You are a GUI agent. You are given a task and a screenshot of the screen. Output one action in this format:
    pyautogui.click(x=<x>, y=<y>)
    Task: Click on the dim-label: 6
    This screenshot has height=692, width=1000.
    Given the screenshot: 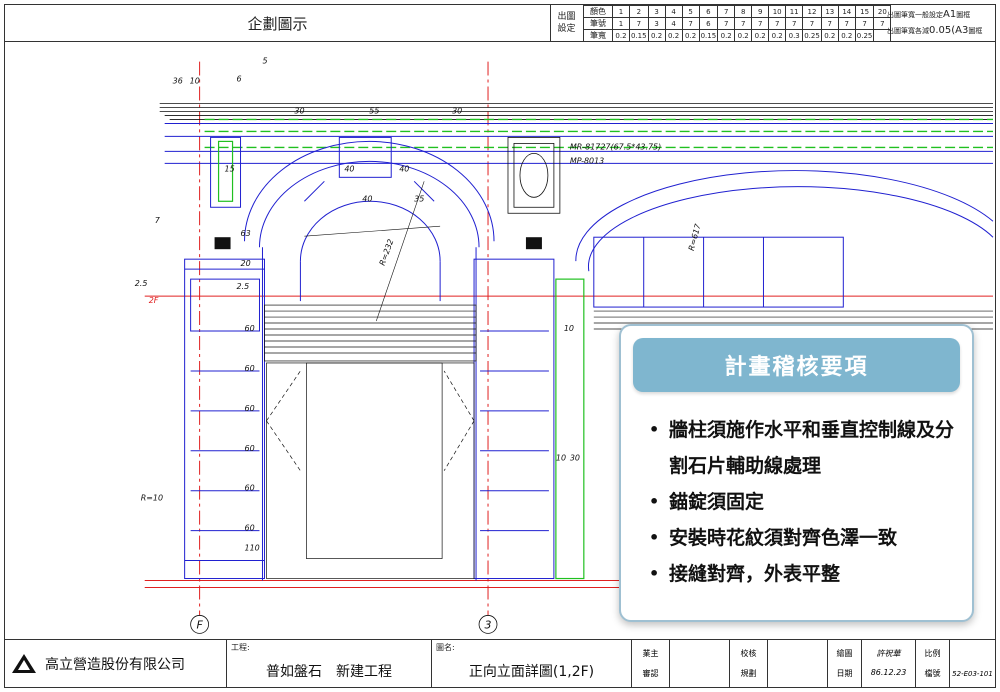 What is the action you would take?
    pyautogui.click(x=239, y=79)
    